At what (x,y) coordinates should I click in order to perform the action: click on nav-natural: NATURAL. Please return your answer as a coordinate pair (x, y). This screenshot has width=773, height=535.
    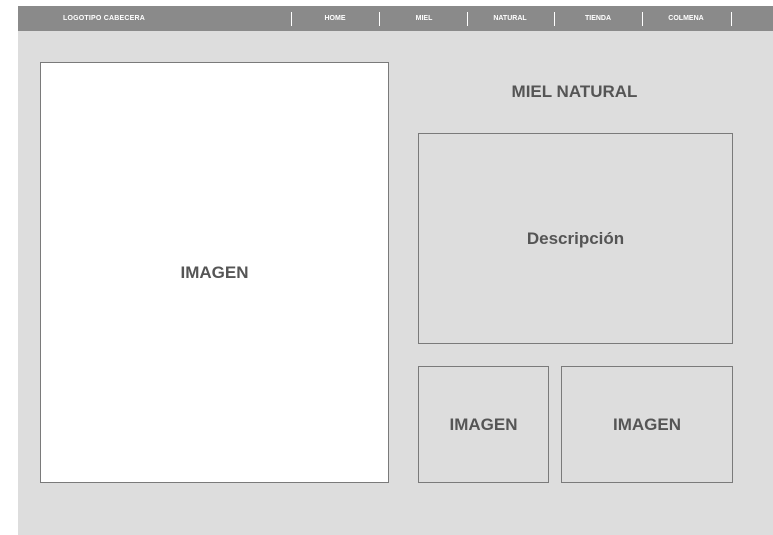
    Looking at the image, I should click on (509, 18).